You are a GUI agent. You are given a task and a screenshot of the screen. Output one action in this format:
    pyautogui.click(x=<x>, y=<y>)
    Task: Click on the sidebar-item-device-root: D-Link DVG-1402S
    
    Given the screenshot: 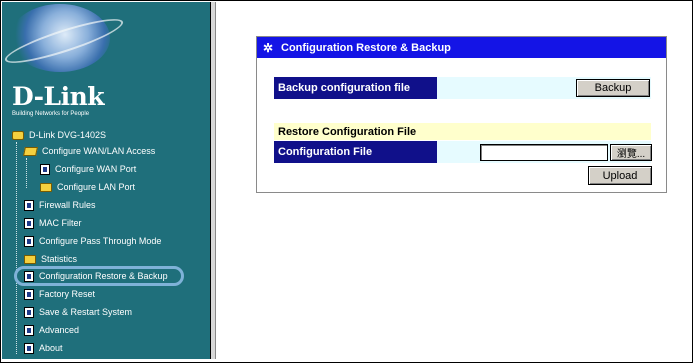 What is the action you would take?
    pyautogui.click(x=59, y=135)
    